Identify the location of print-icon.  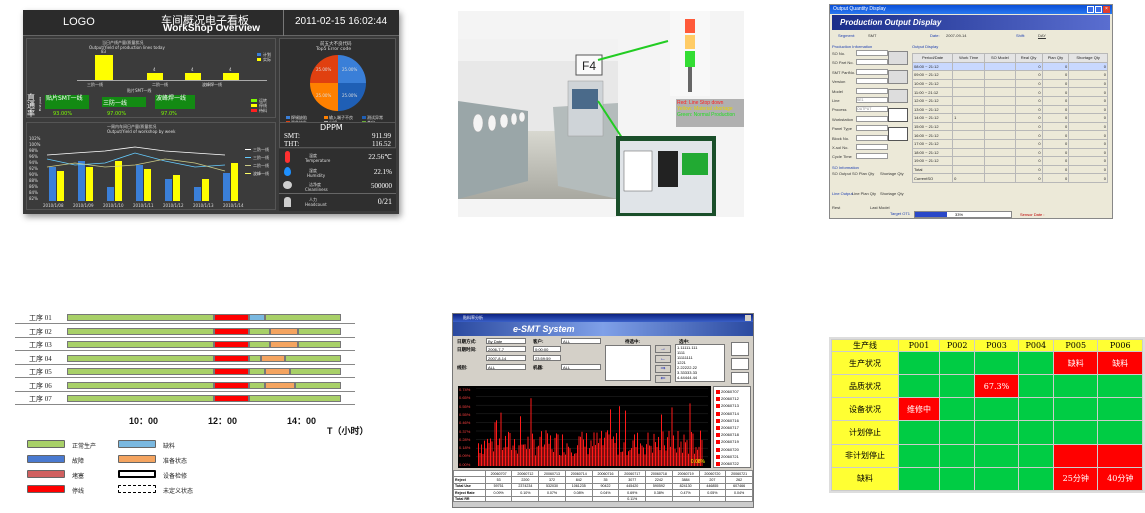
(740, 364).